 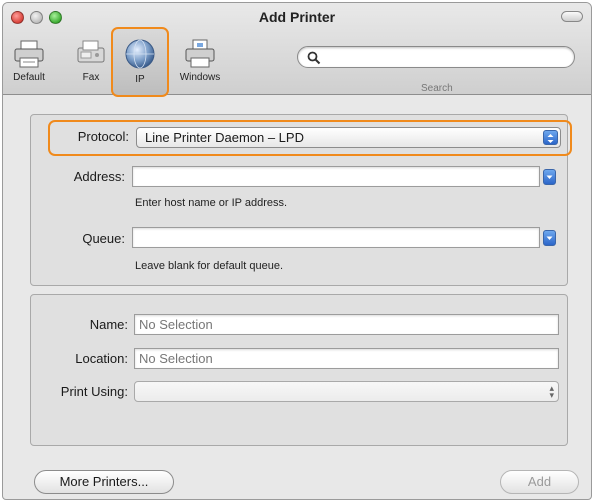 What do you see at coordinates (29, 77) in the screenshot?
I see `toolbar-default-label: Default` at bounding box center [29, 77].